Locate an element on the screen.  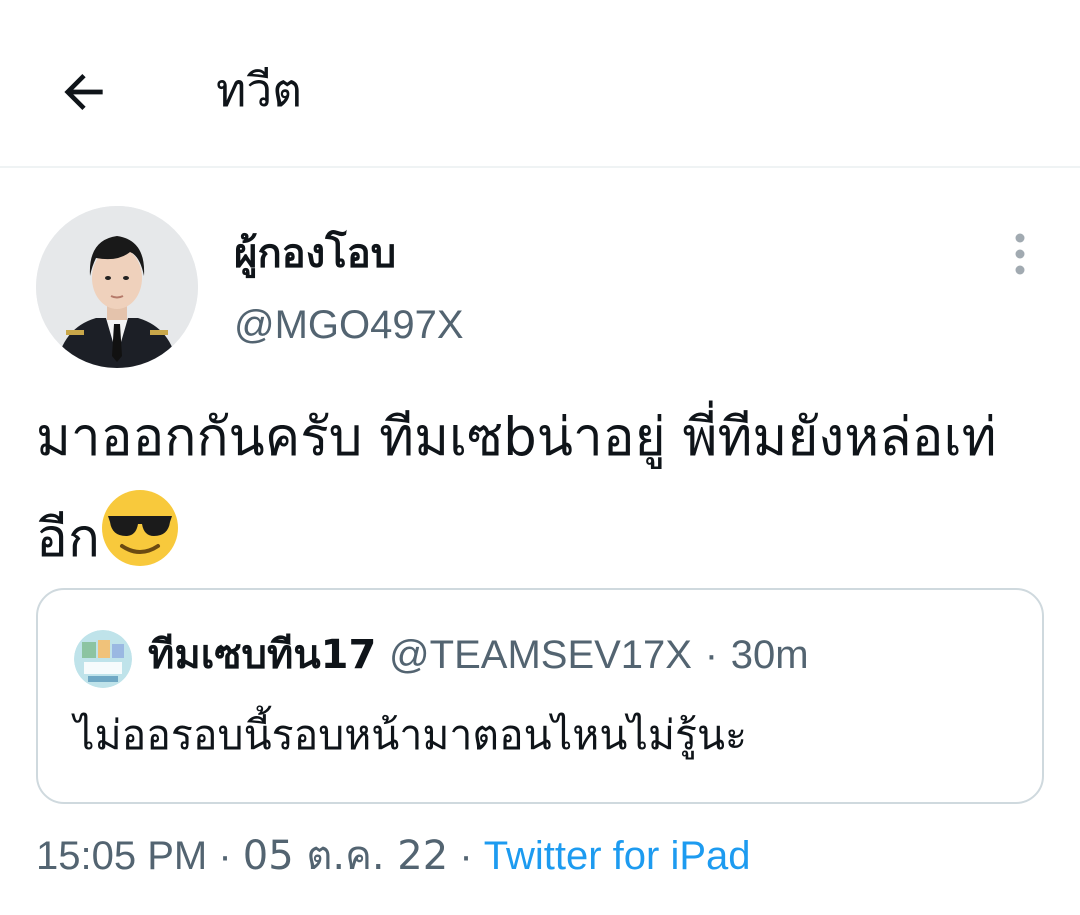
quote-avatar-image is located at coordinates (103, 659).